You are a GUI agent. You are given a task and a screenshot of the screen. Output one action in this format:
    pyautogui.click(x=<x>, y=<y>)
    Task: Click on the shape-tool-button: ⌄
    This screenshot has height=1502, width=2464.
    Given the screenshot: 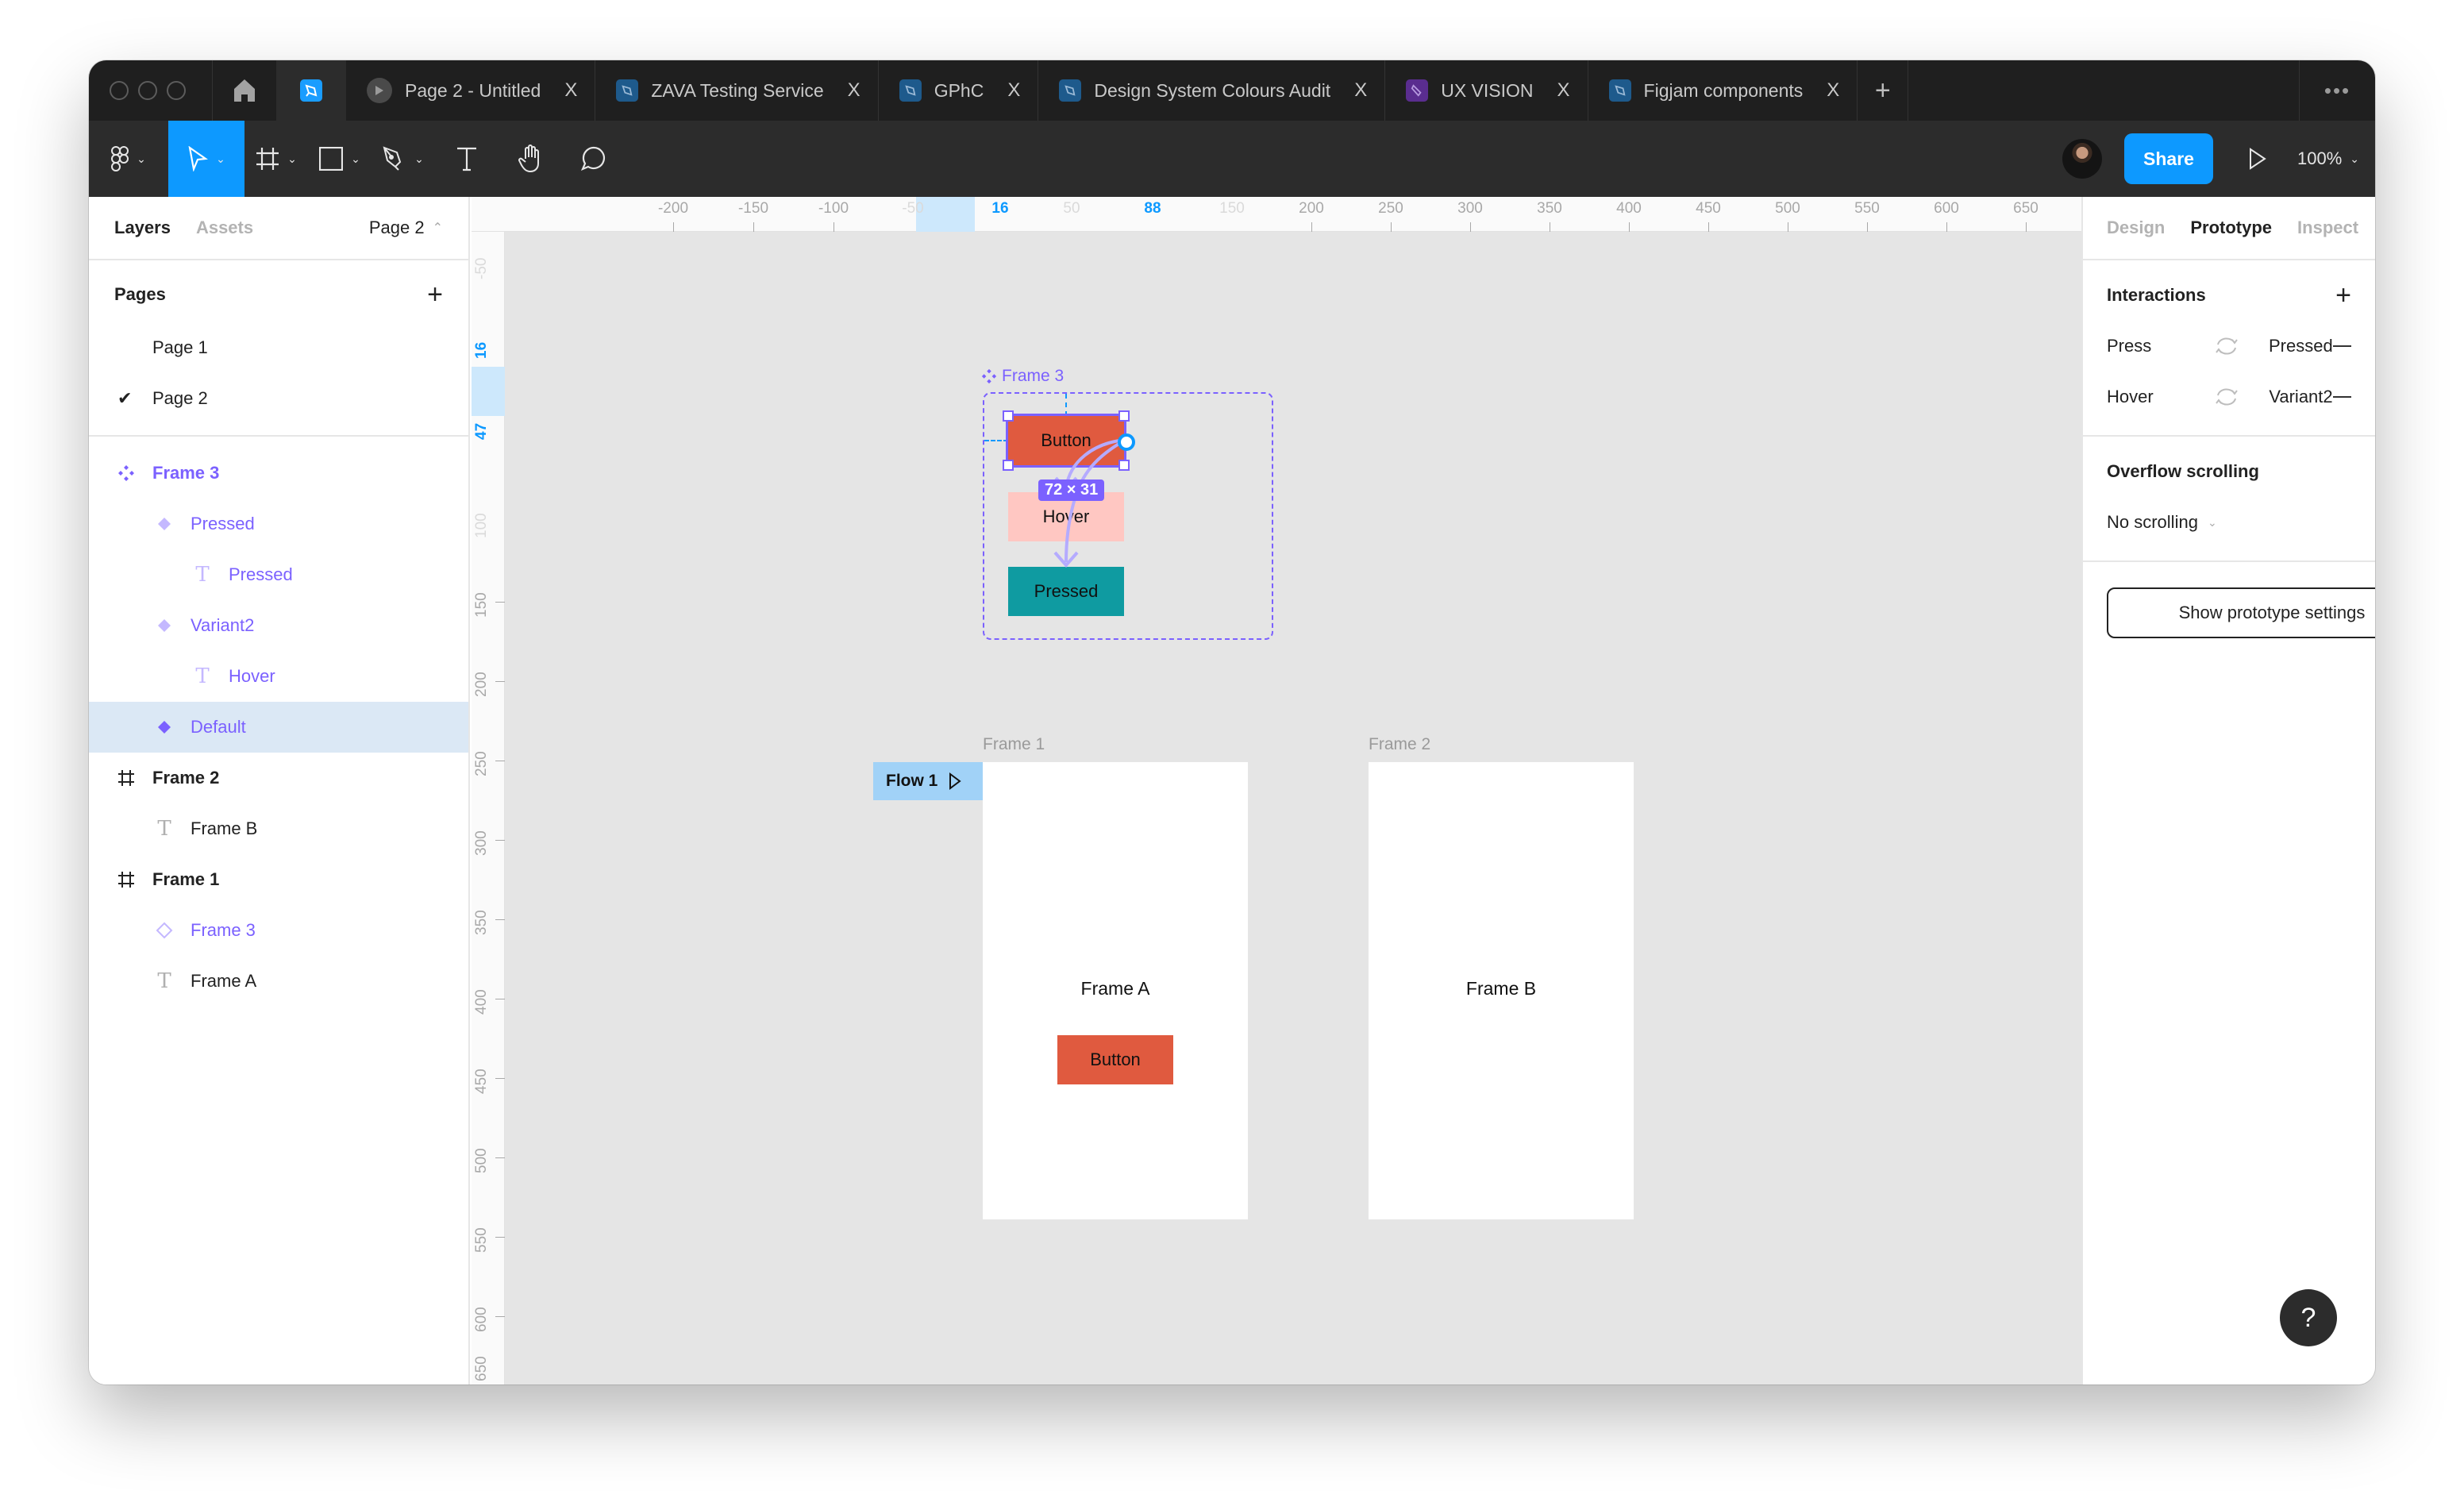 What is the action you would take?
    pyautogui.click(x=340, y=159)
    